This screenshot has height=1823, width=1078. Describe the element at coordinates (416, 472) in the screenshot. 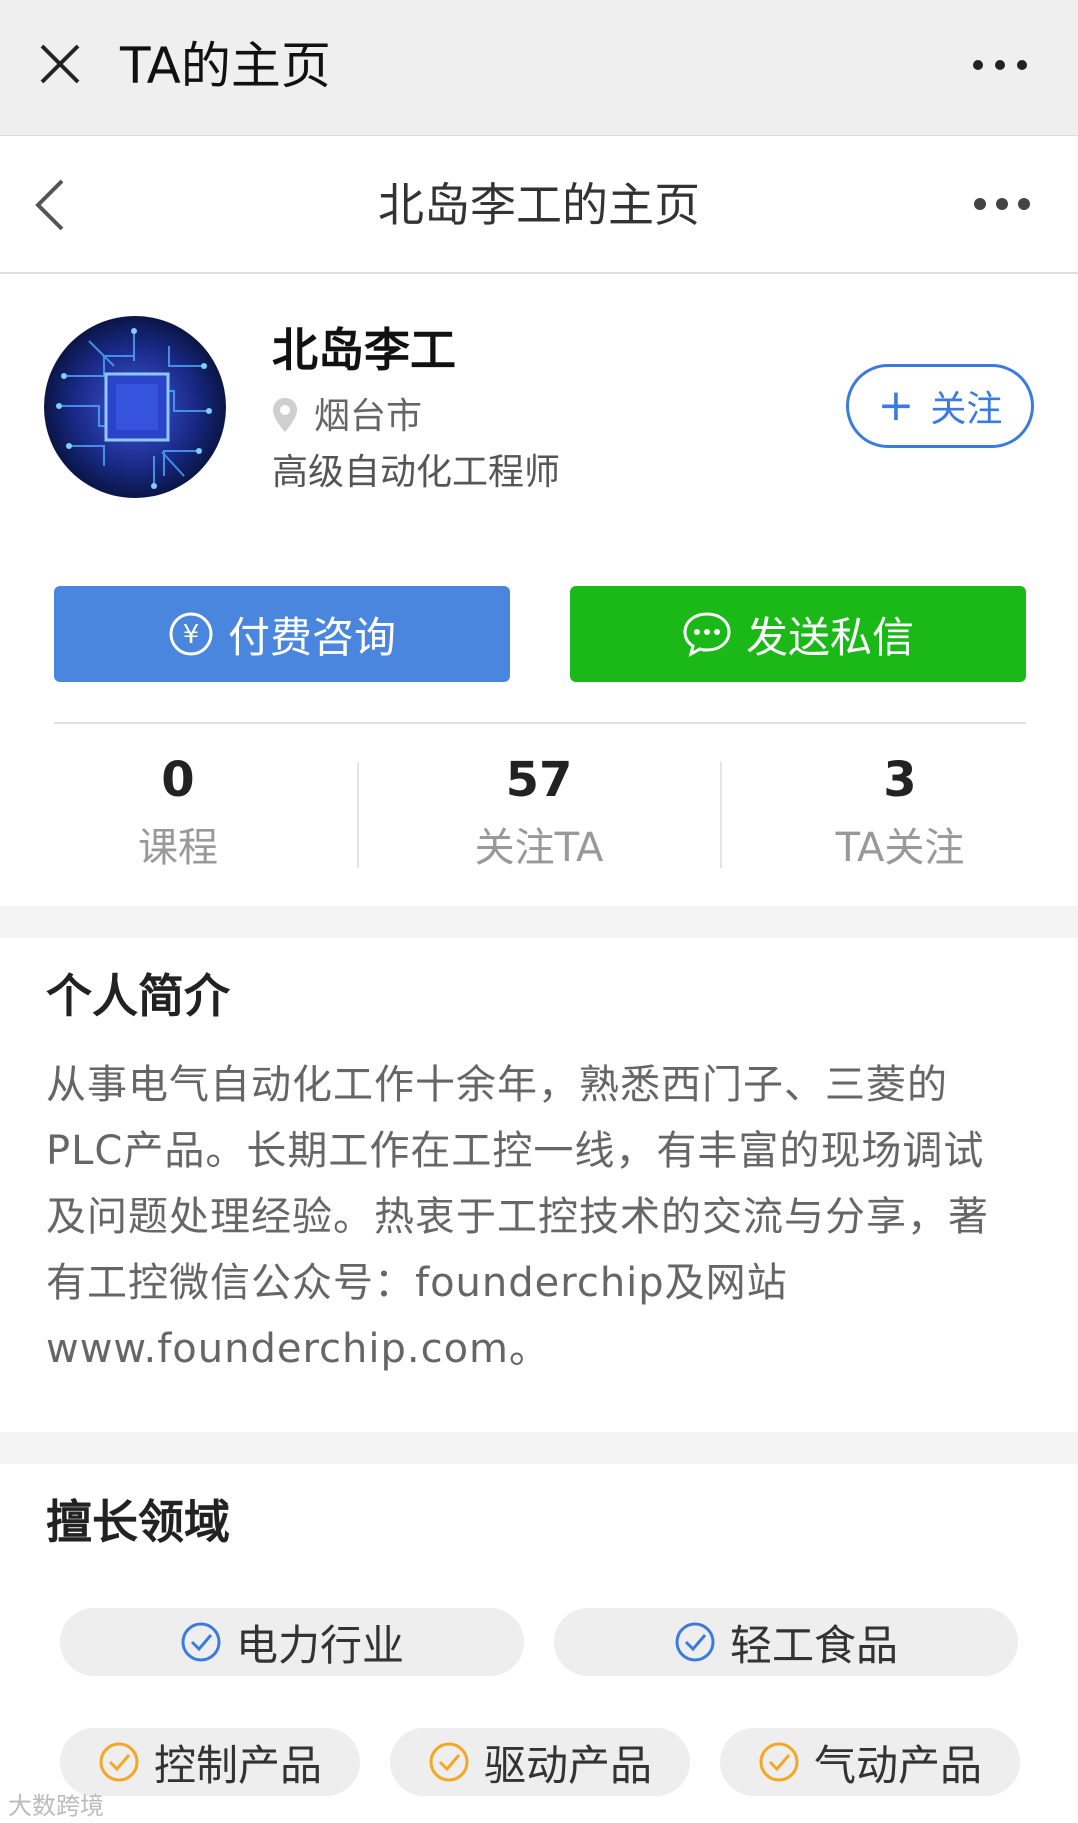

I see `profile-job-title: 高级自动化工程师` at that location.